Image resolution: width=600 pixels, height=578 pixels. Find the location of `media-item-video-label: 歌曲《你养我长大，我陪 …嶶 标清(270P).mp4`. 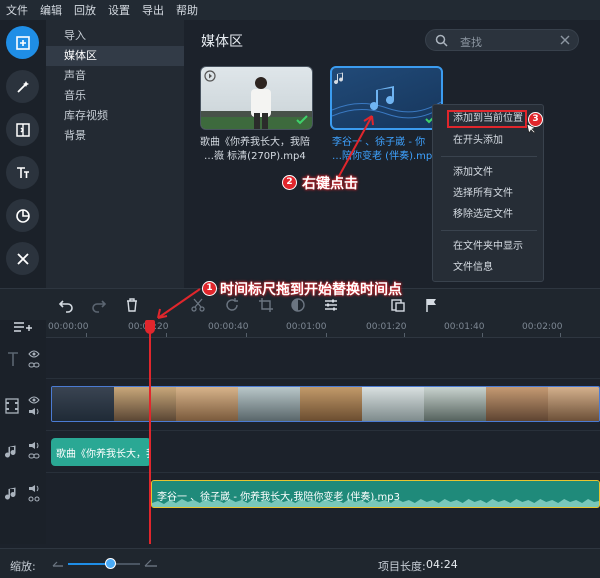

media-item-video-label: 歌曲《你养我长大，我陪 …嶶 标清(270P).mp4 is located at coordinates (260, 150).